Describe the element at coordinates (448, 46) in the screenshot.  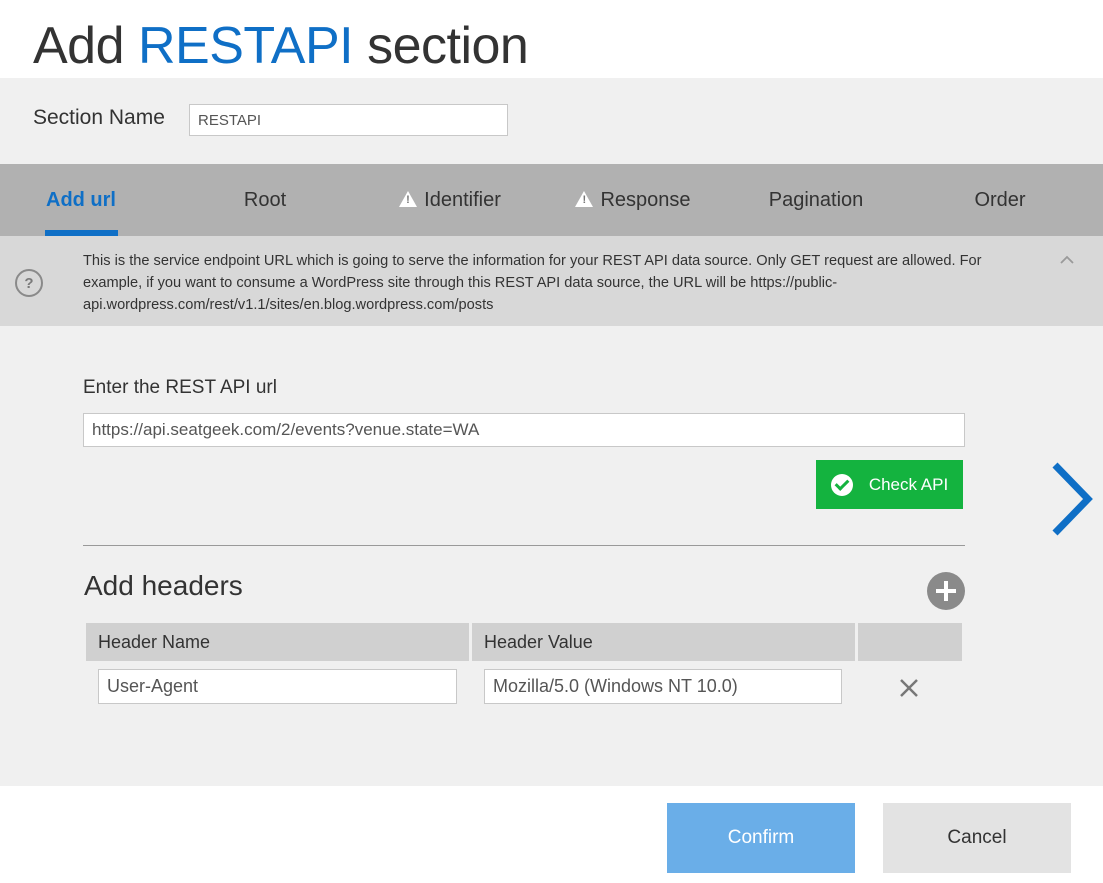
I see `page-title-suffix: section` at that location.